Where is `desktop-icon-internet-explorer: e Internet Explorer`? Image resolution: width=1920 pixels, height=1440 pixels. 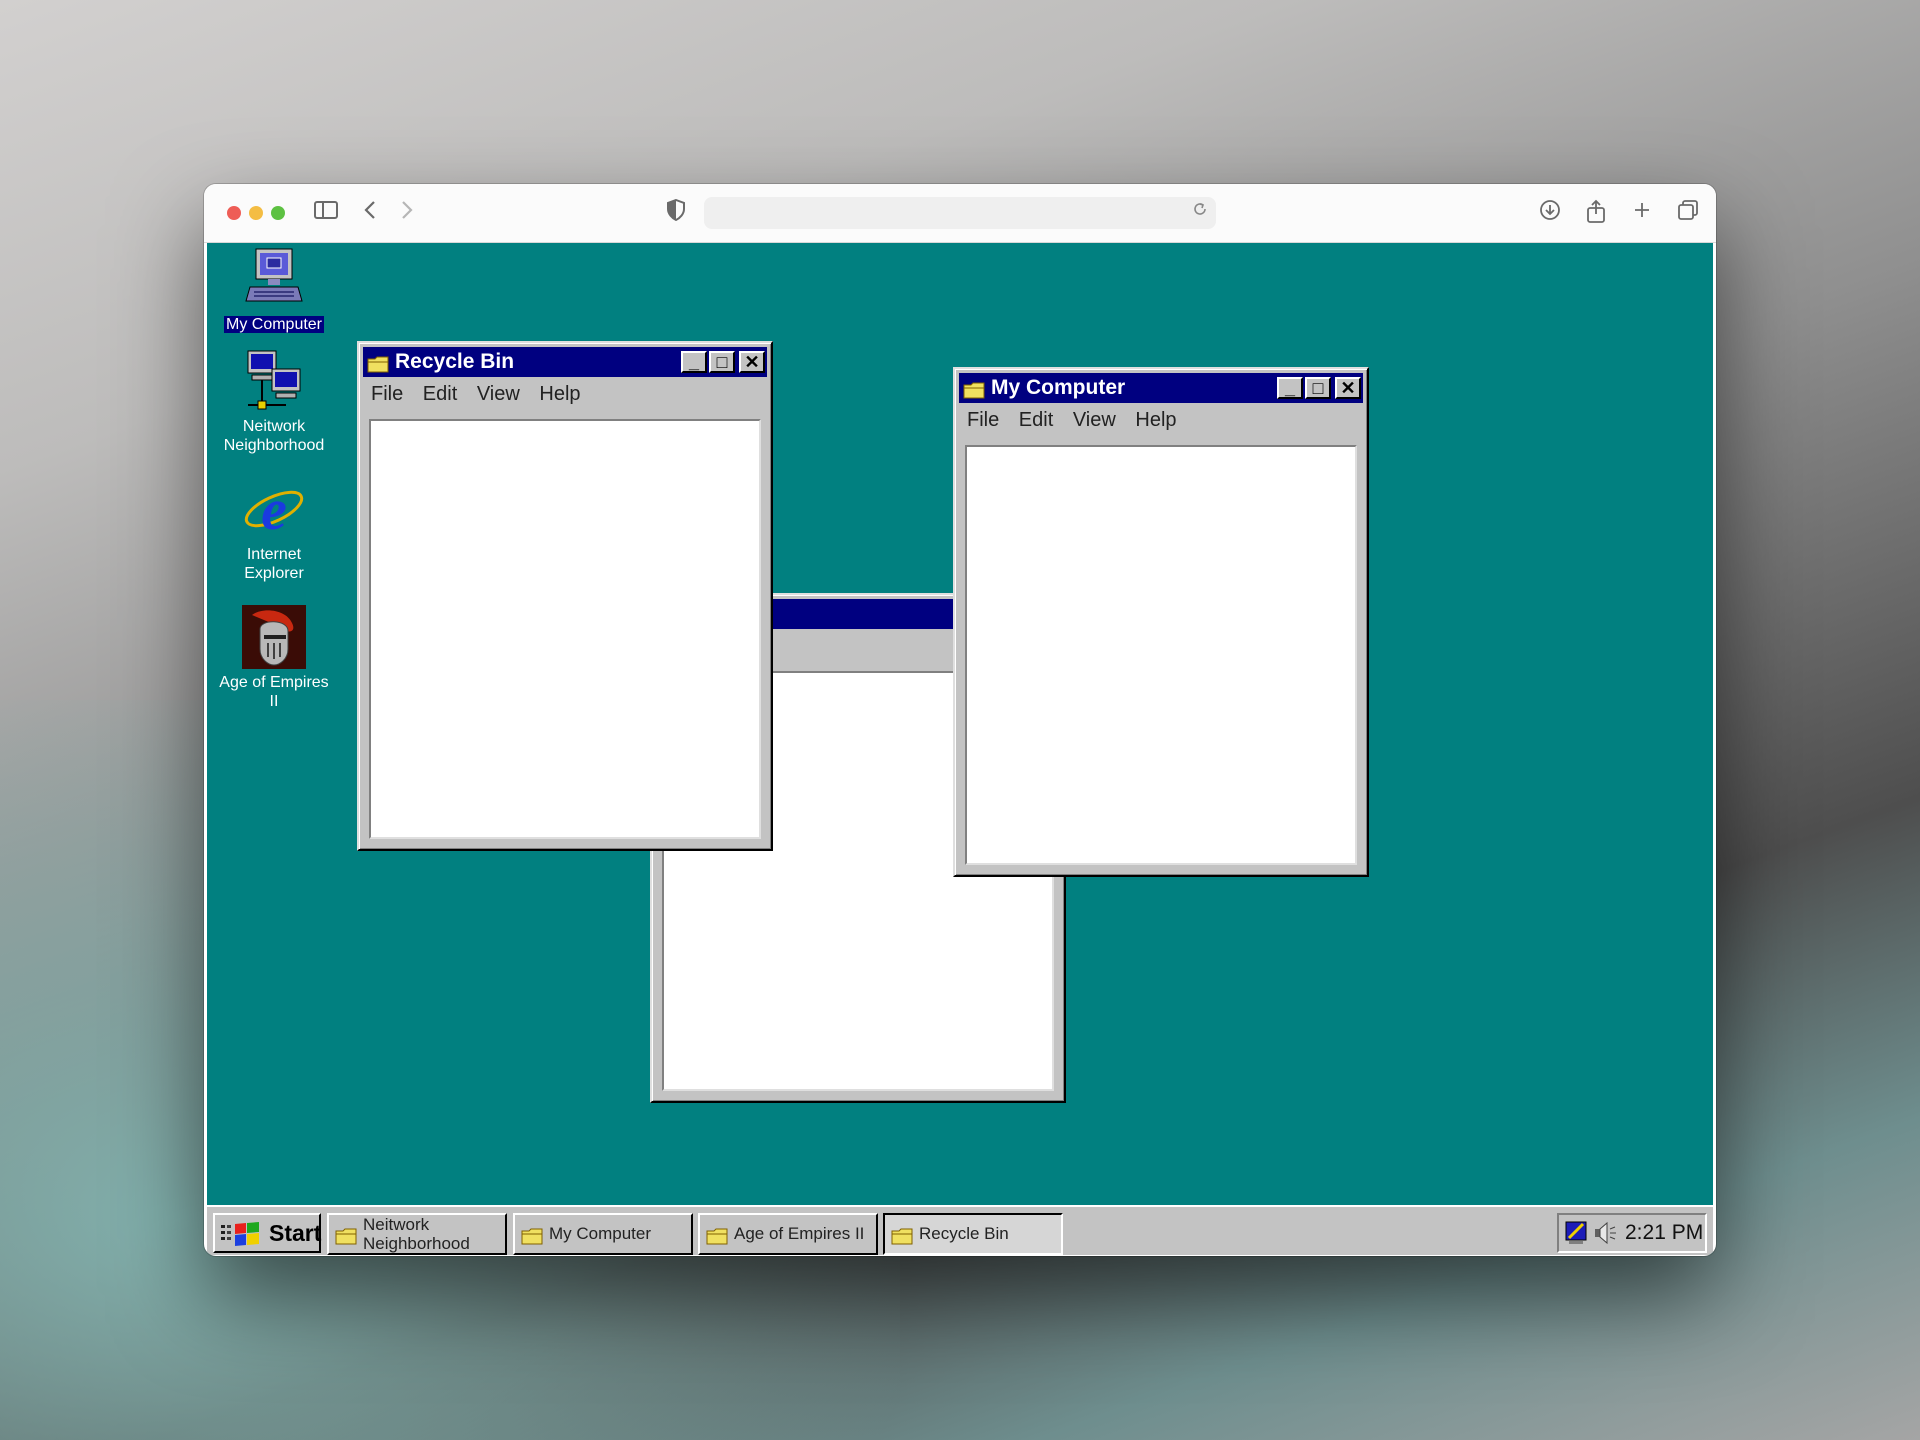 desktop-icon-internet-explorer: e Internet Explorer is located at coordinates (274, 530).